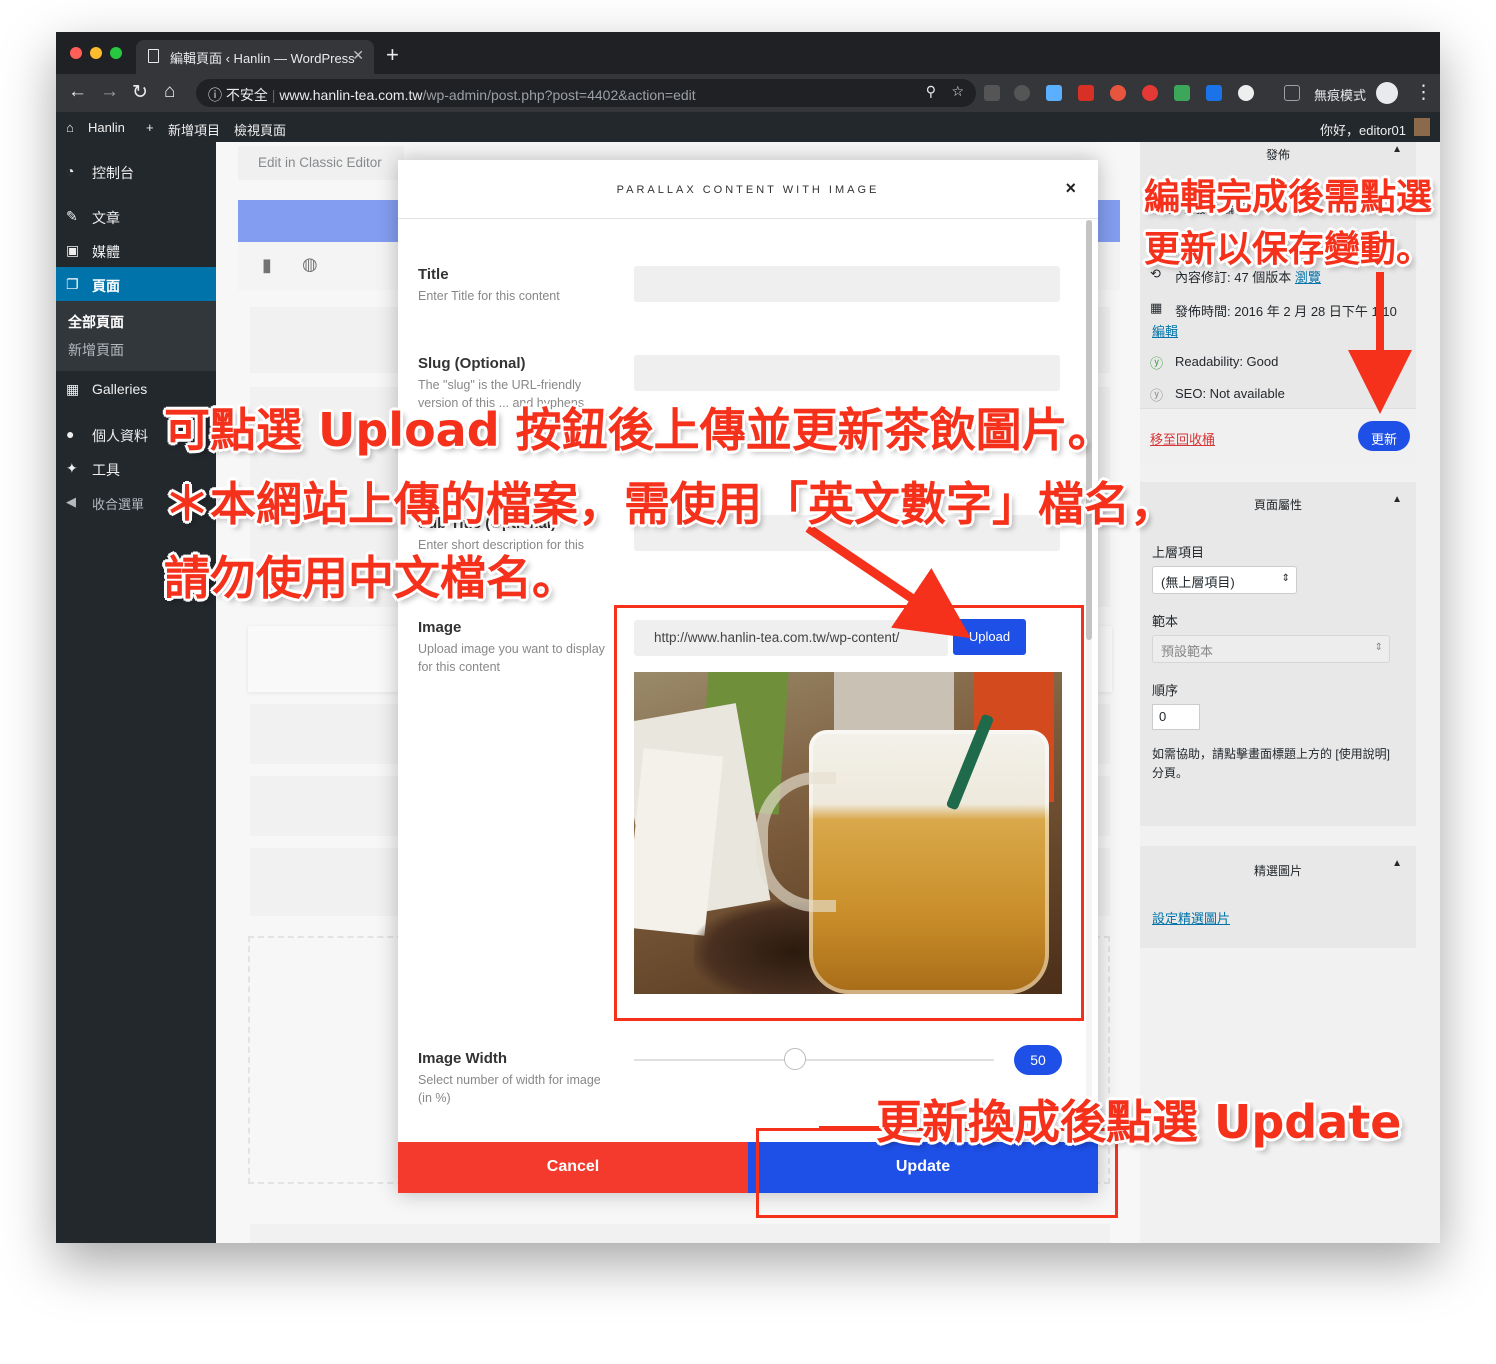  I want to click on tab-title: 編輯頁面 ‹ Hanlin — WordPress, so click(262, 58).